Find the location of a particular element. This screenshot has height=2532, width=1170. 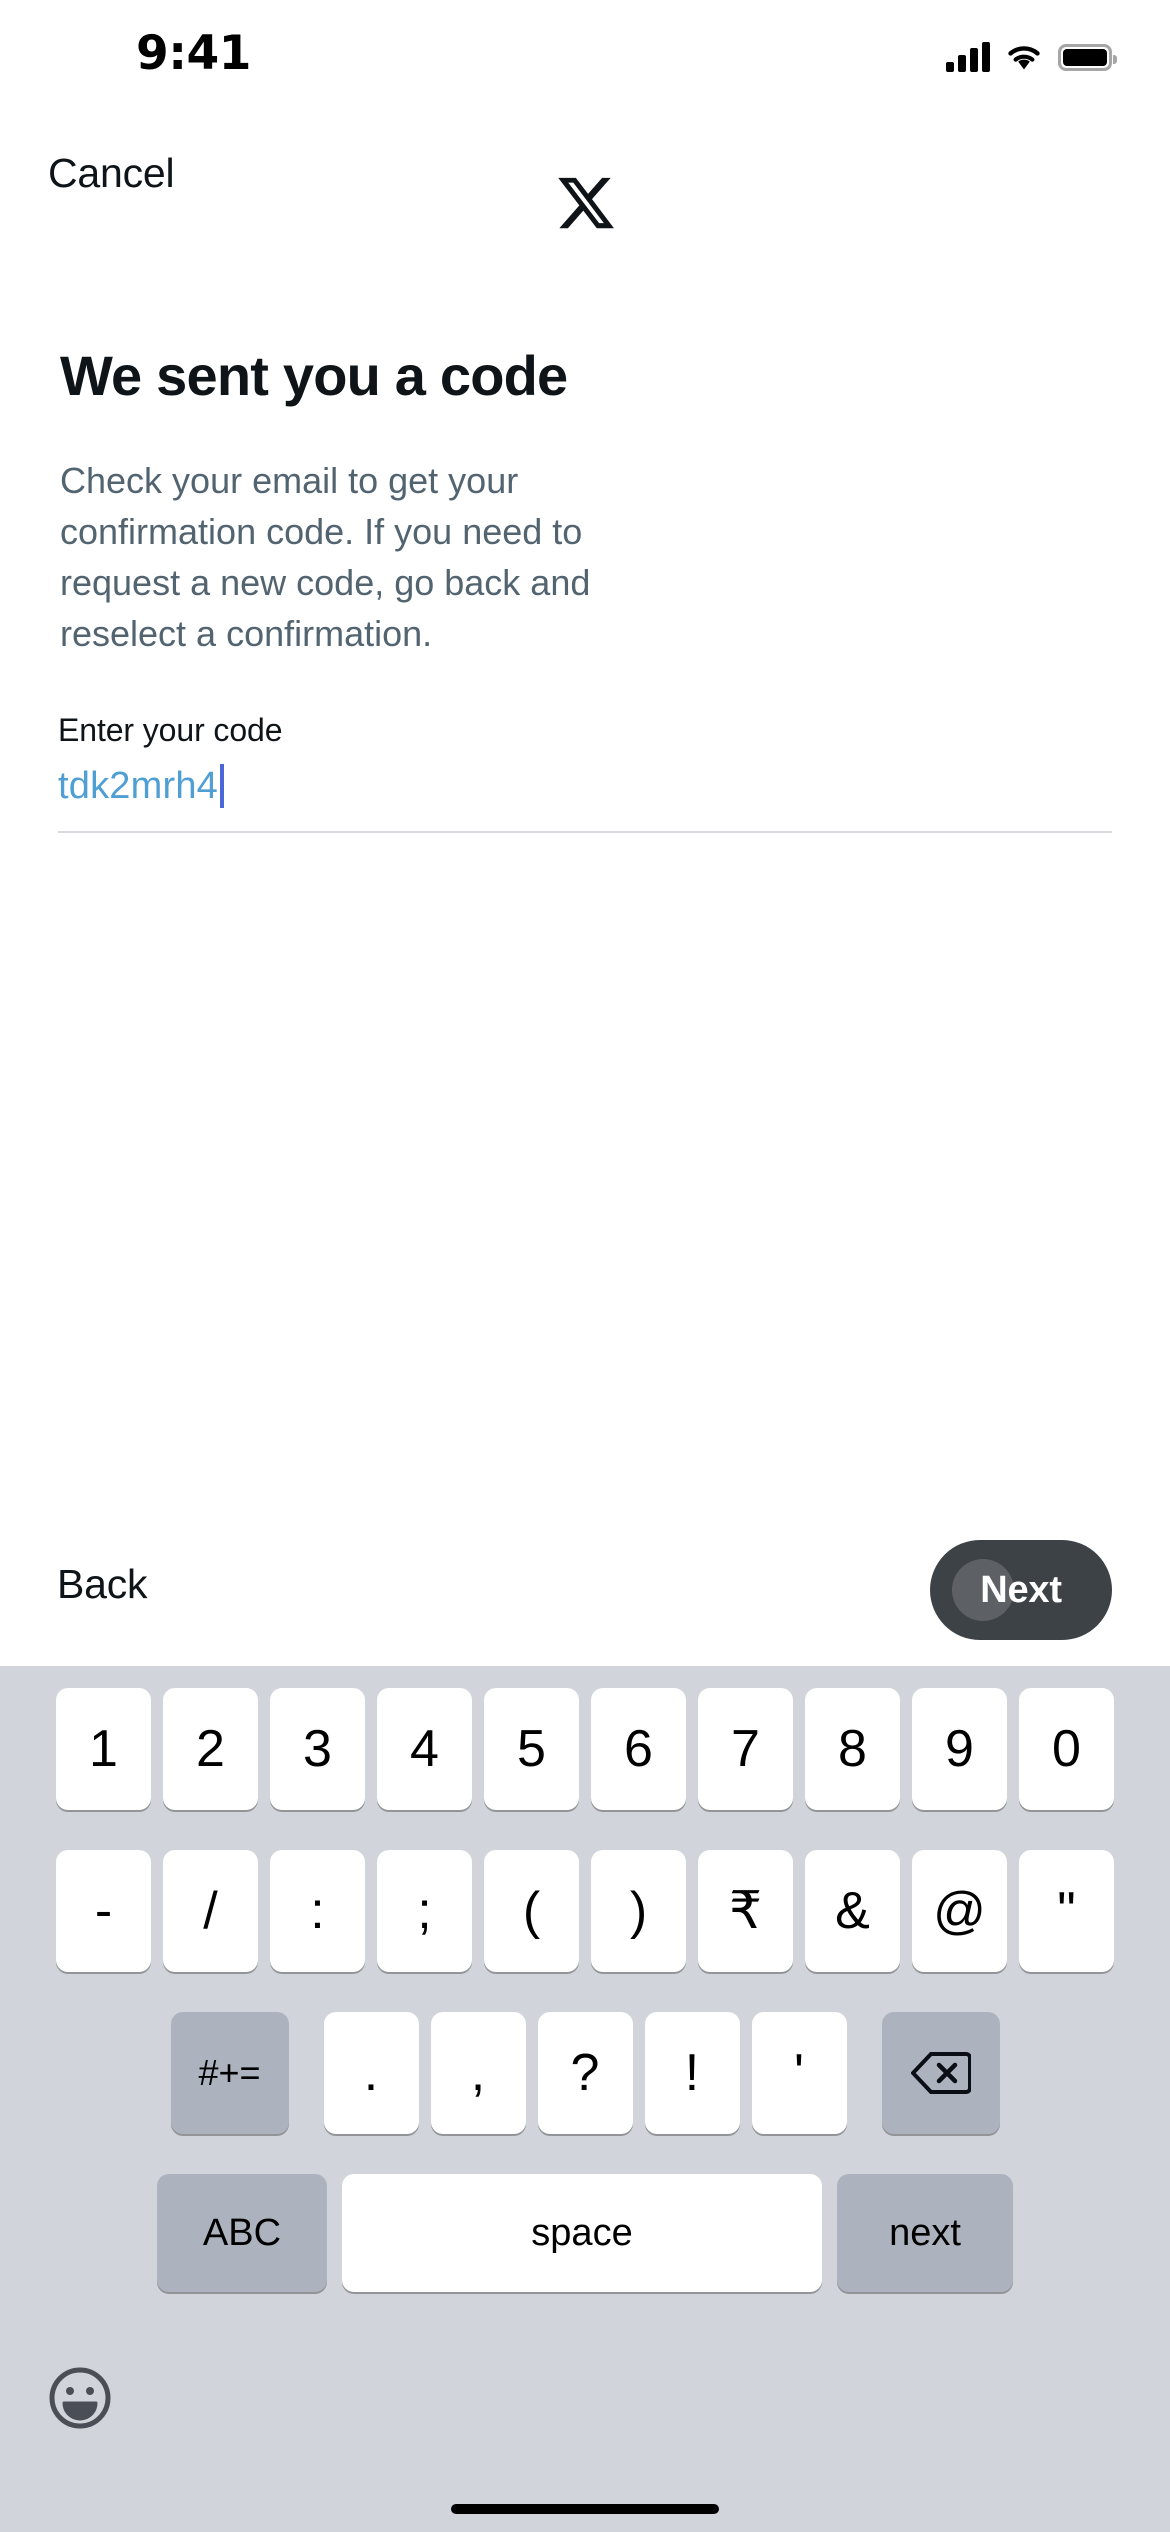

wifi-icon is located at coordinates (1024, 57).